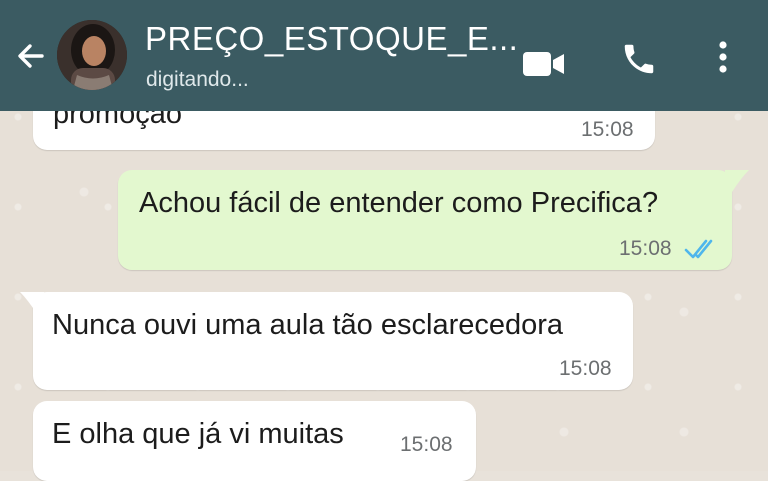 This screenshot has width=768, height=481. Describe the element at coordinates (399, 203) in the screenshot. I see `message-text: Achou fácil de entender como Precifica?` at that location.